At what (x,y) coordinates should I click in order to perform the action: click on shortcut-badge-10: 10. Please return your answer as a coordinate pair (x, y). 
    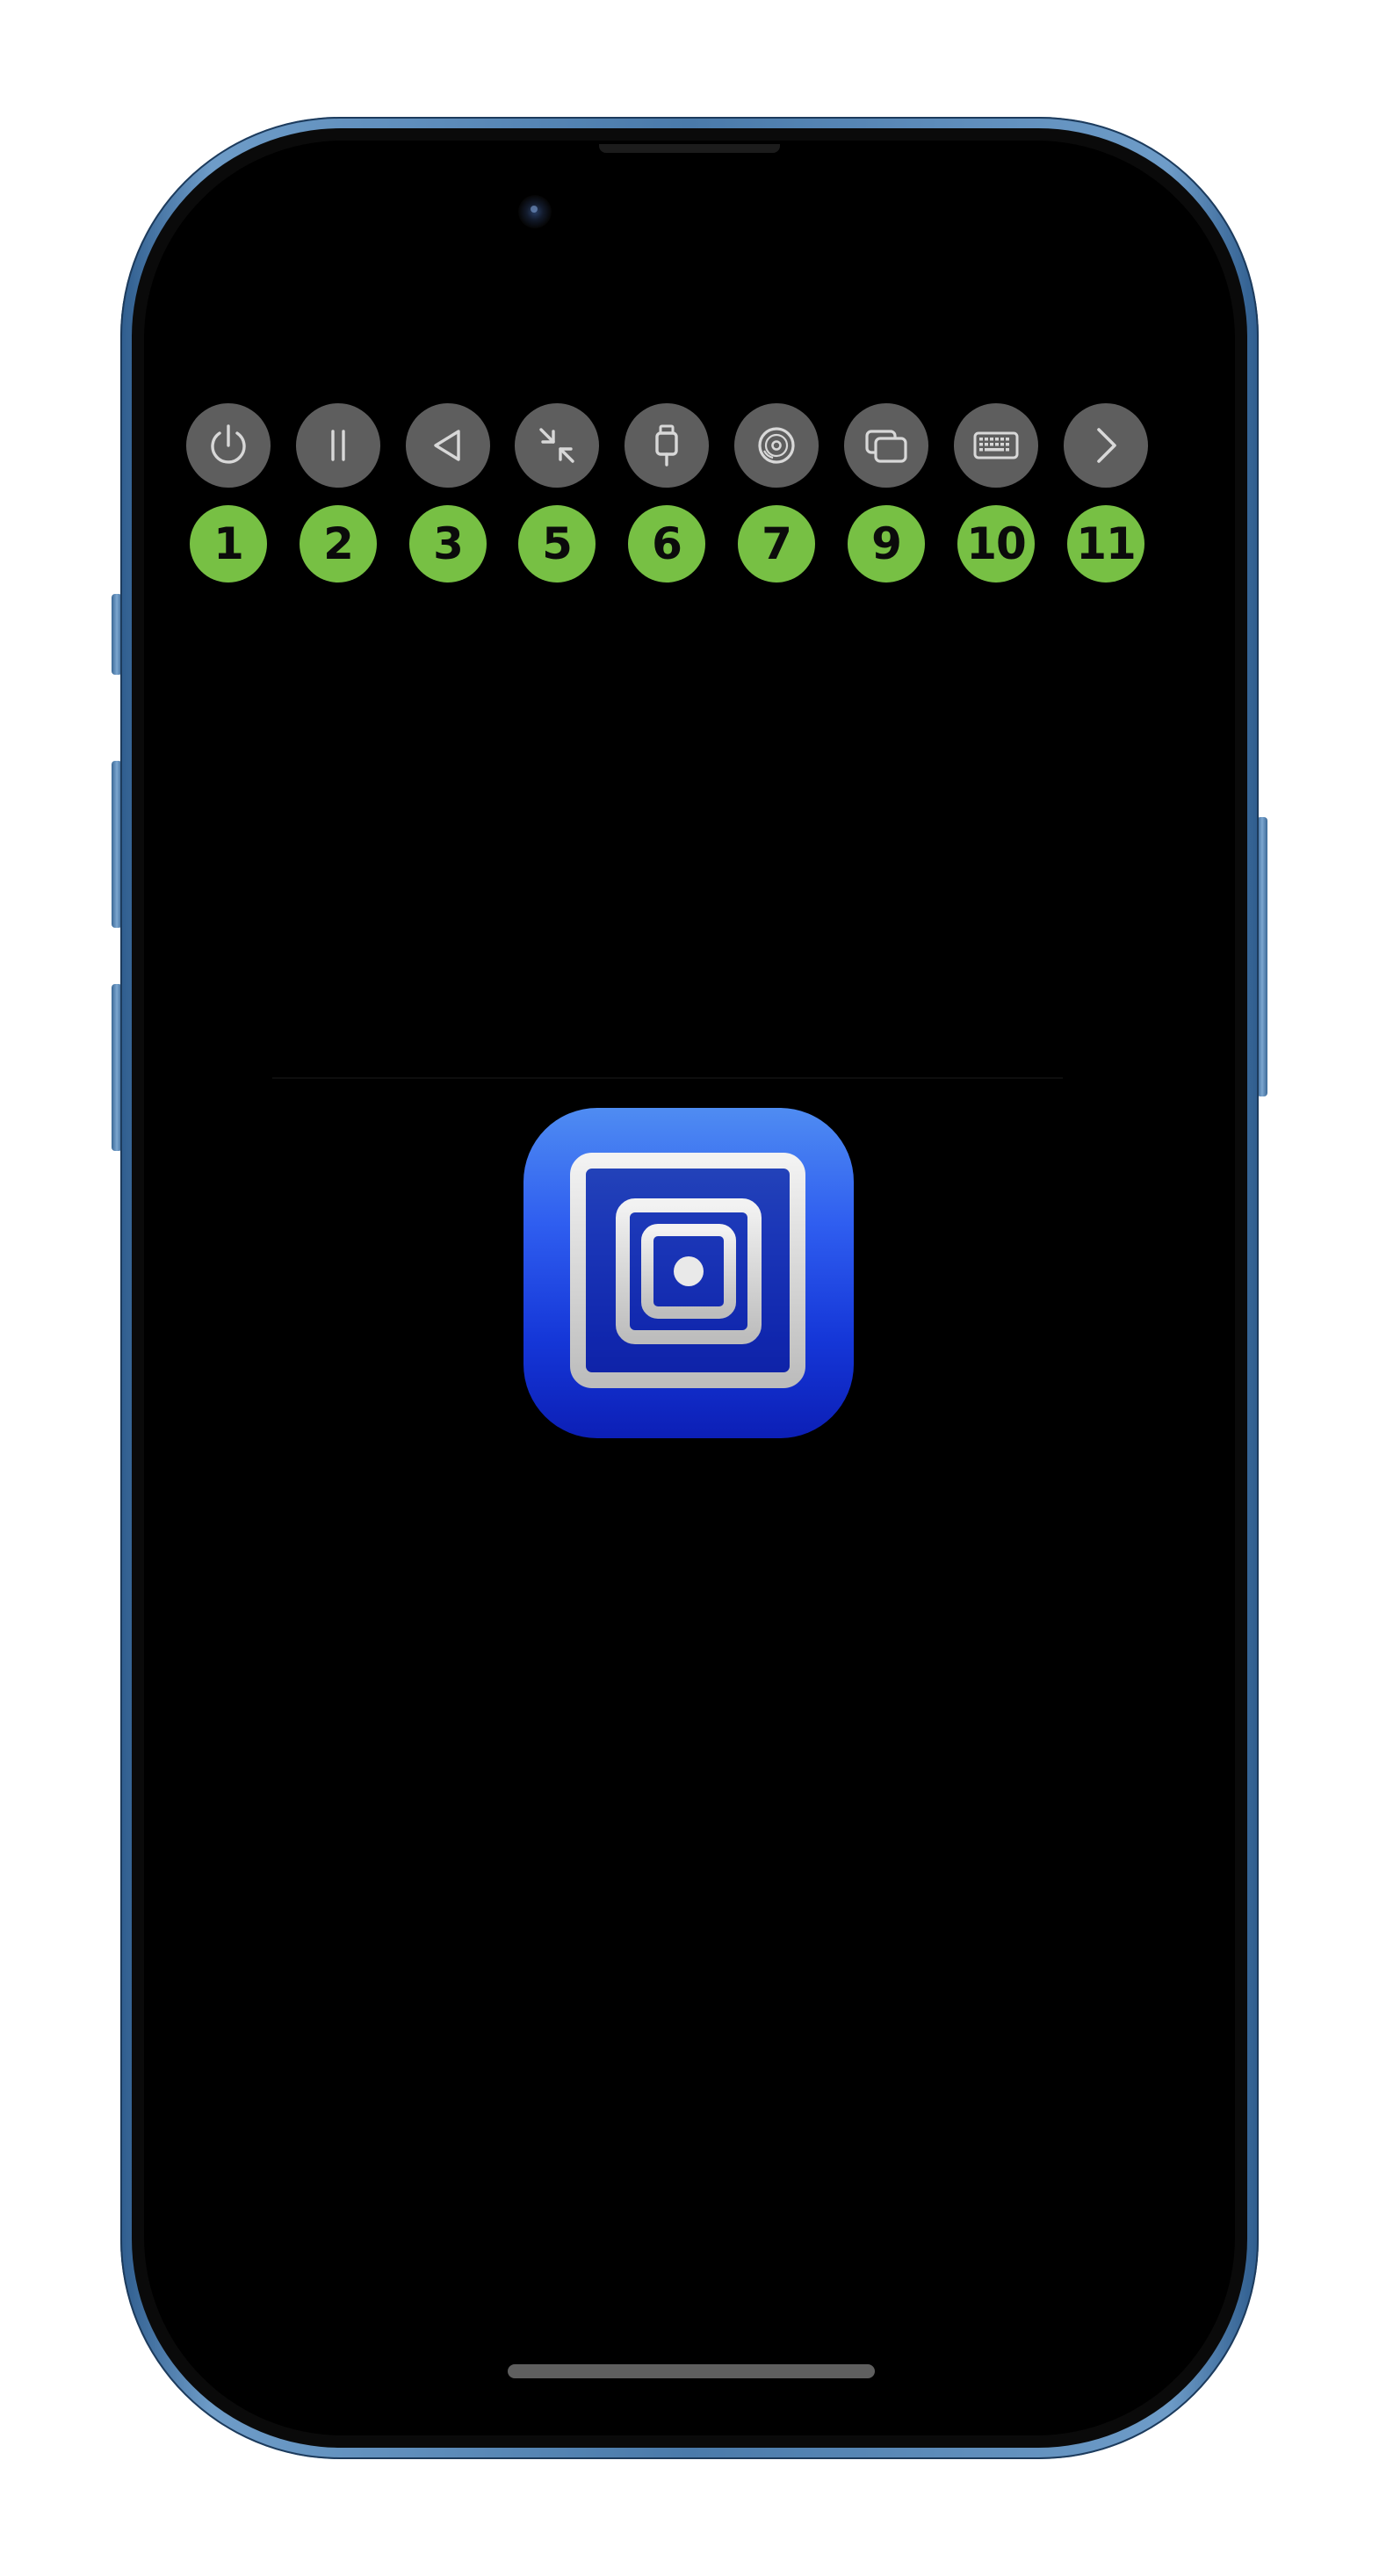
    Looking at the image, I should click on (996, 543).